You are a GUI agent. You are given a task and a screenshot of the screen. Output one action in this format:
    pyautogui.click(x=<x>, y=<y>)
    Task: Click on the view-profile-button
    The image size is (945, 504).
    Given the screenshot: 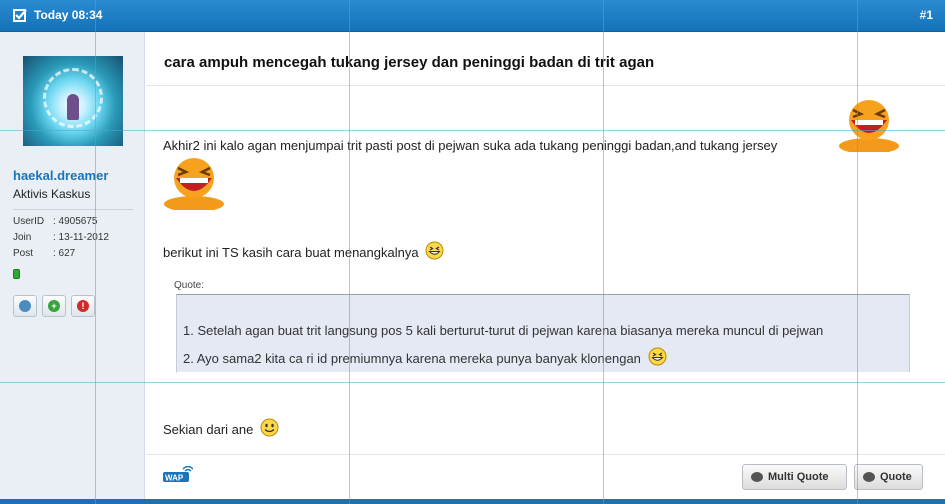 What is the action you would take?
    pyautogui.click(x=25, y=306)
    